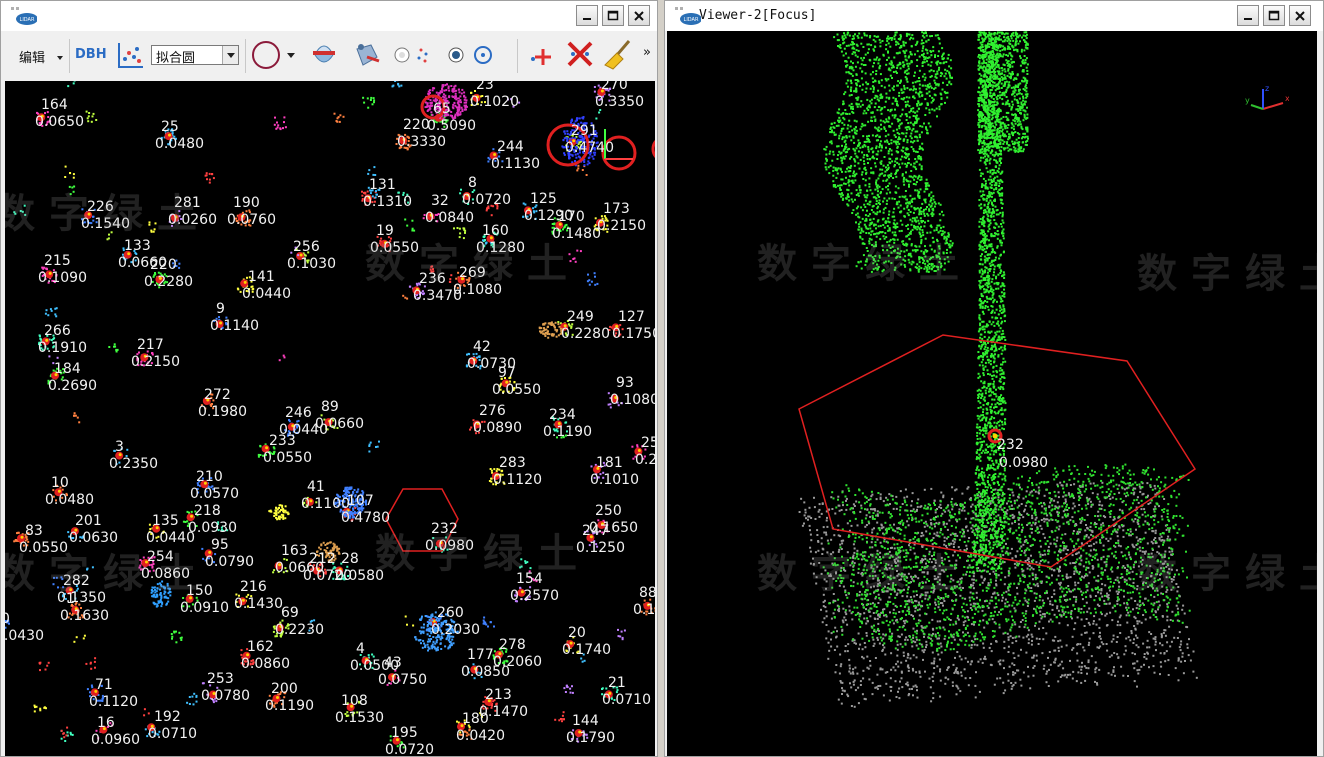 The height and width of the screenshot is (757, 1324). I want to click on tree-id-label: 201, so click(88, 521).